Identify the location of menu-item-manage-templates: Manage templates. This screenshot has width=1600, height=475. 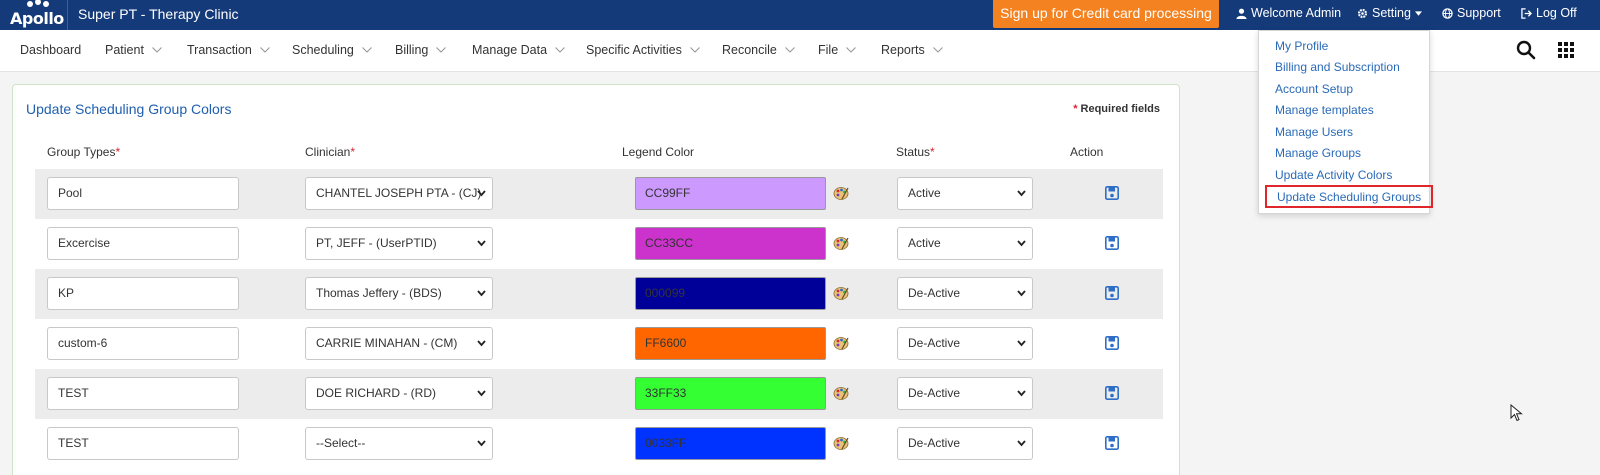
(1324, 110).